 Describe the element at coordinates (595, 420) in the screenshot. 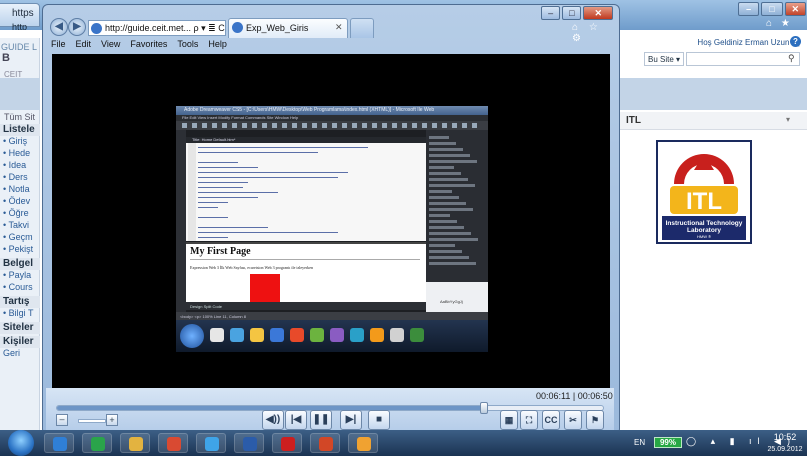

I see `flag-button: ⚑` at that location.